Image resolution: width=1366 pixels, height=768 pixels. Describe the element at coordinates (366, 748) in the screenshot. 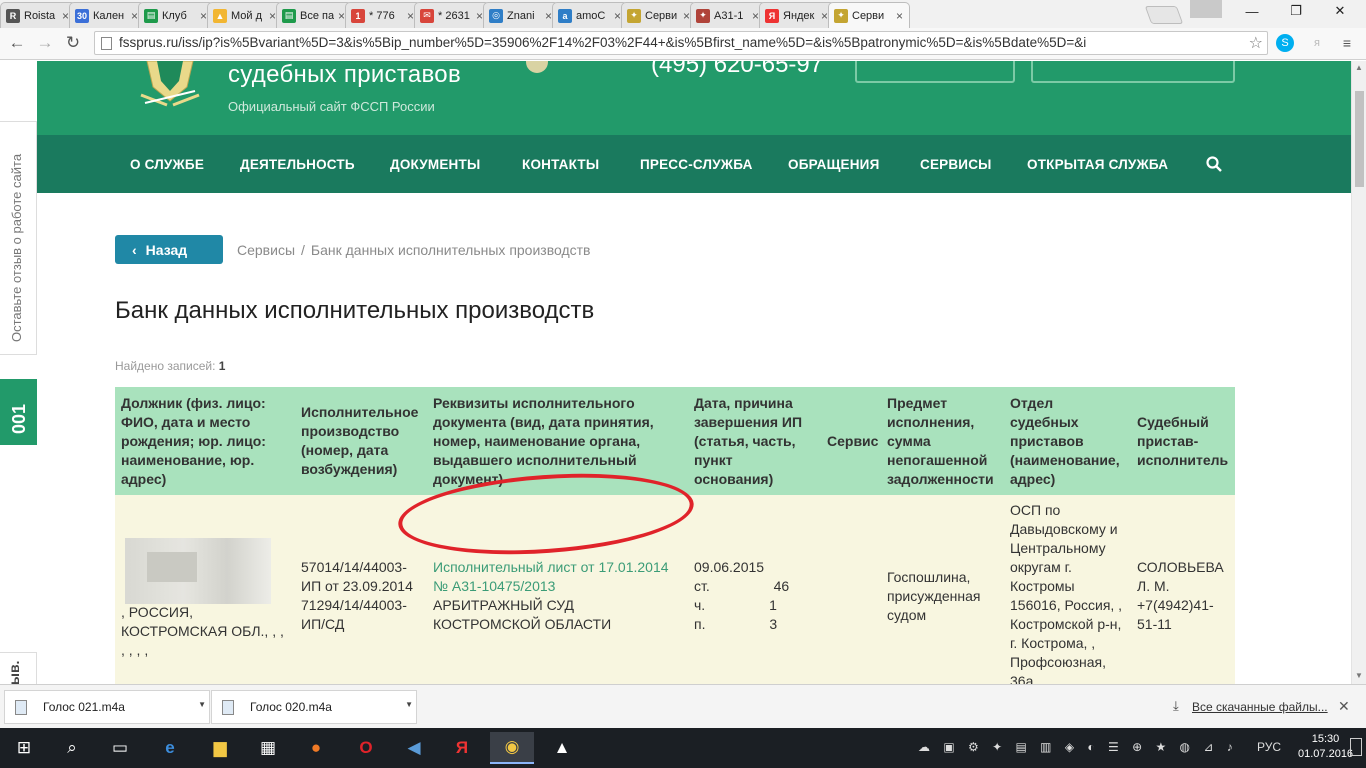

I see `opera-icon: O` at that location.